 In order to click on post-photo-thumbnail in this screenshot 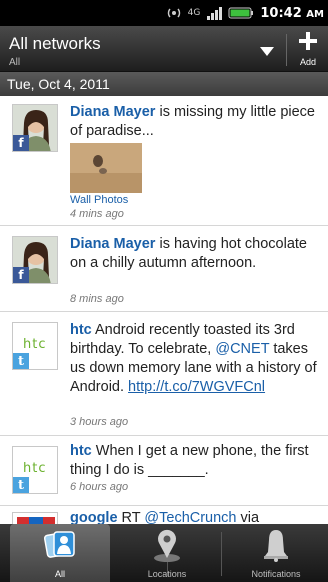, I will do `click(106, 168)`.